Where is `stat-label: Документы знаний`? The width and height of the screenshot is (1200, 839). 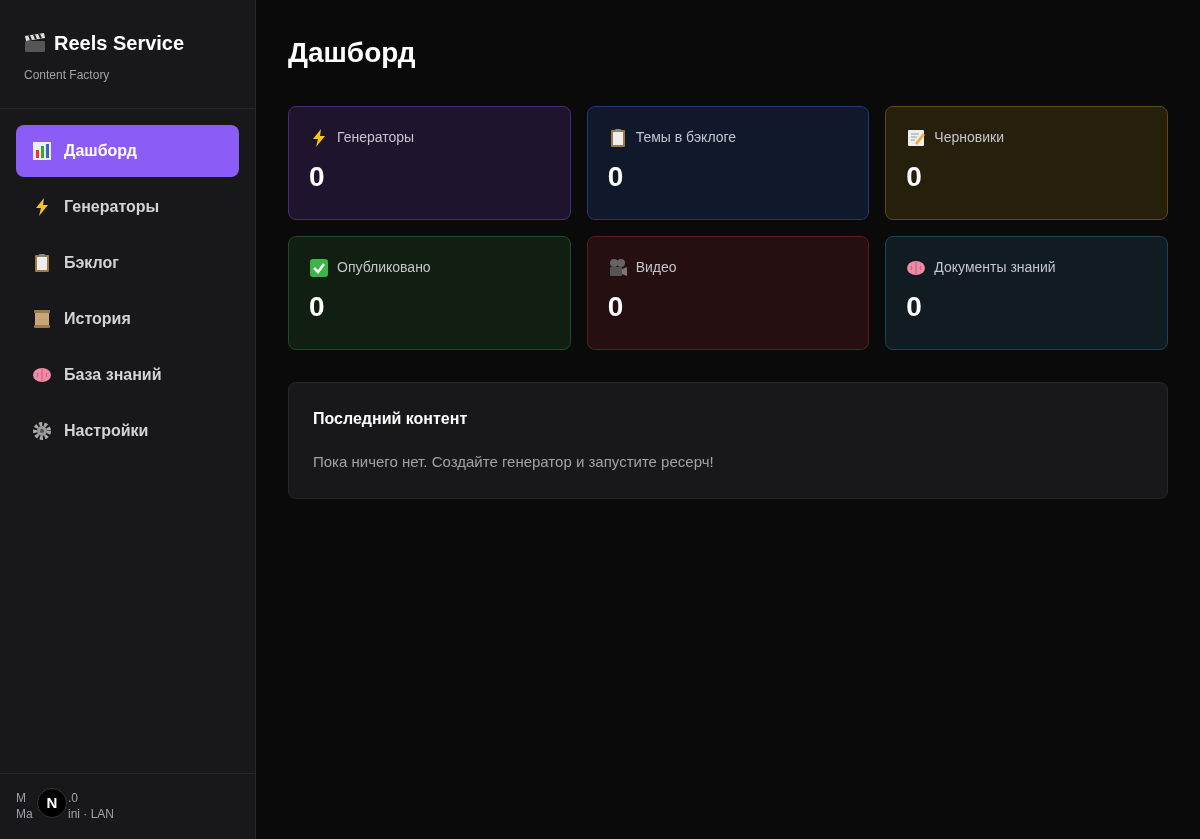 stat-label: Документы знаний is located at coordinates (995, 267).